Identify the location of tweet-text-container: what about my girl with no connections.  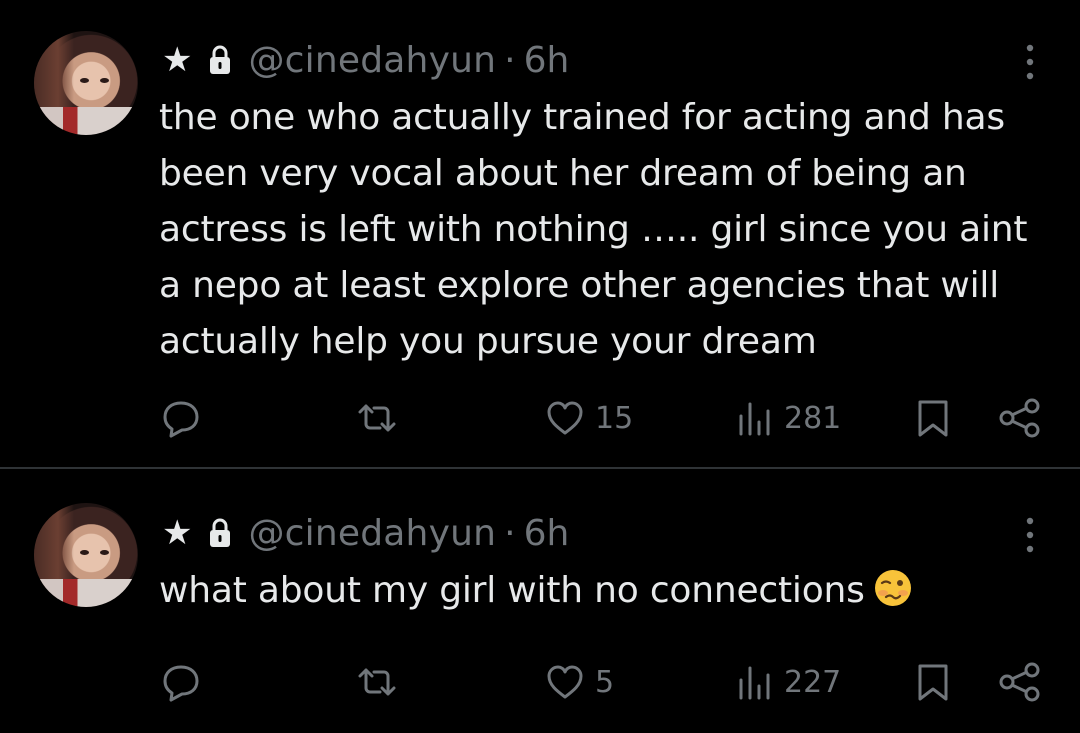
(609, 591).